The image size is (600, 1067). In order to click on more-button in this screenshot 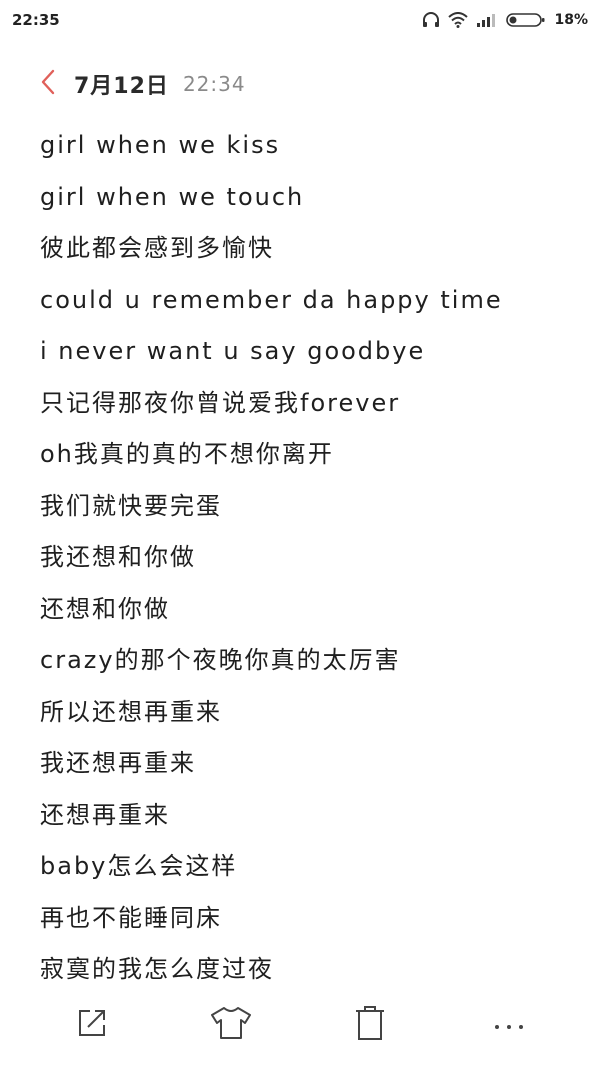, I will do `click(509, 1025)`.